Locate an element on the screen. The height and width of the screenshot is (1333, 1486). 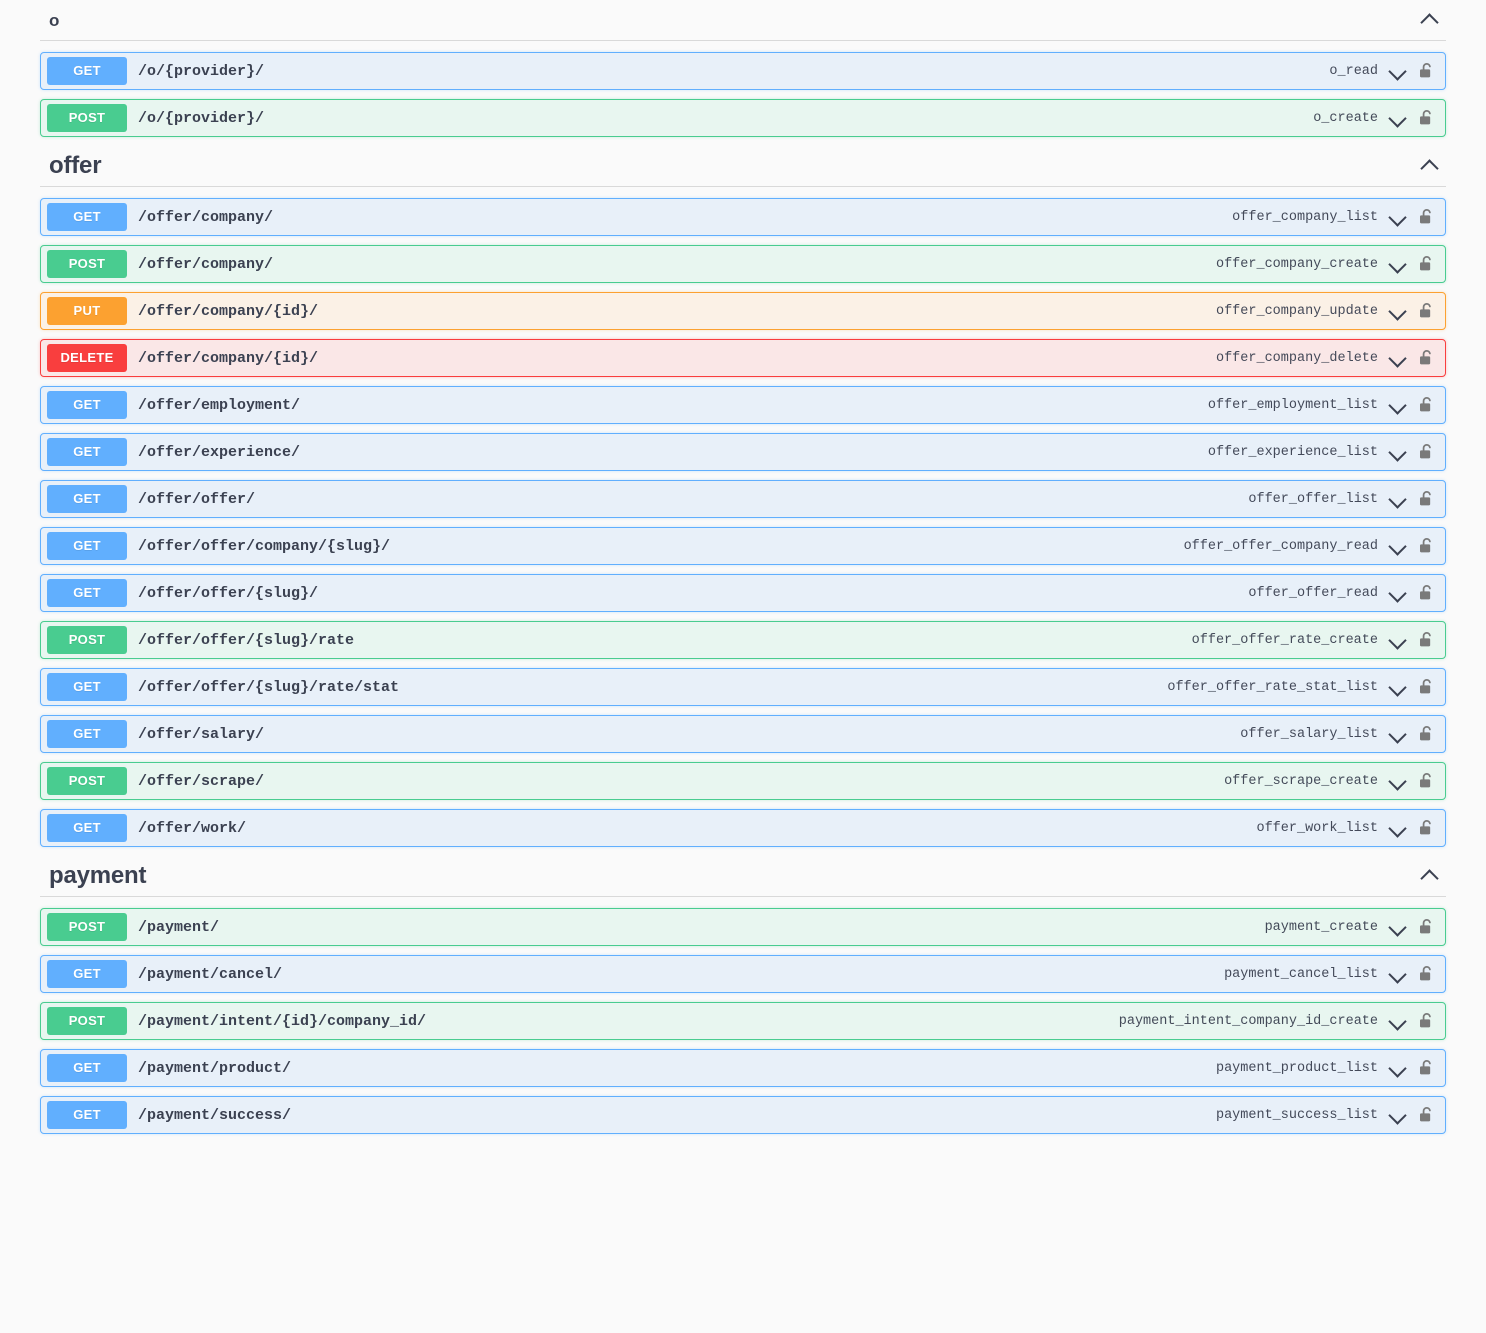
tag-header-offer: offer is located at coordinates (743, 166).